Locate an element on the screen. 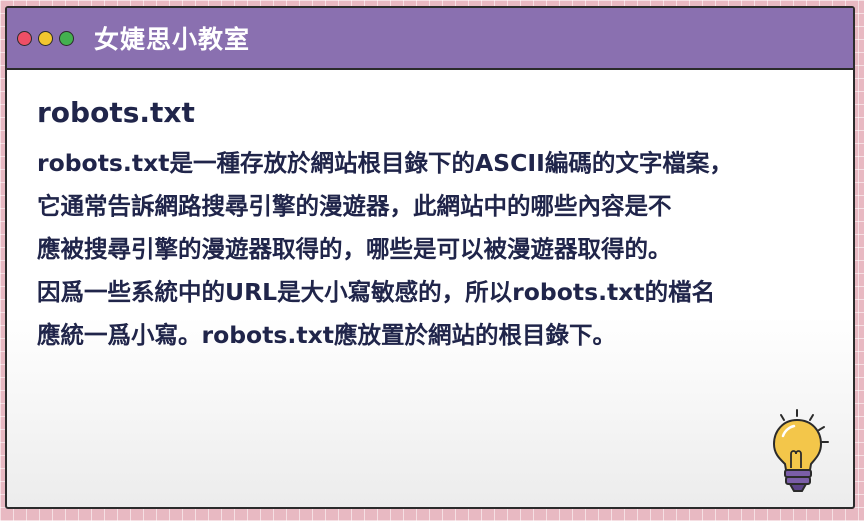  close-button is located at coordinates (24, 38).